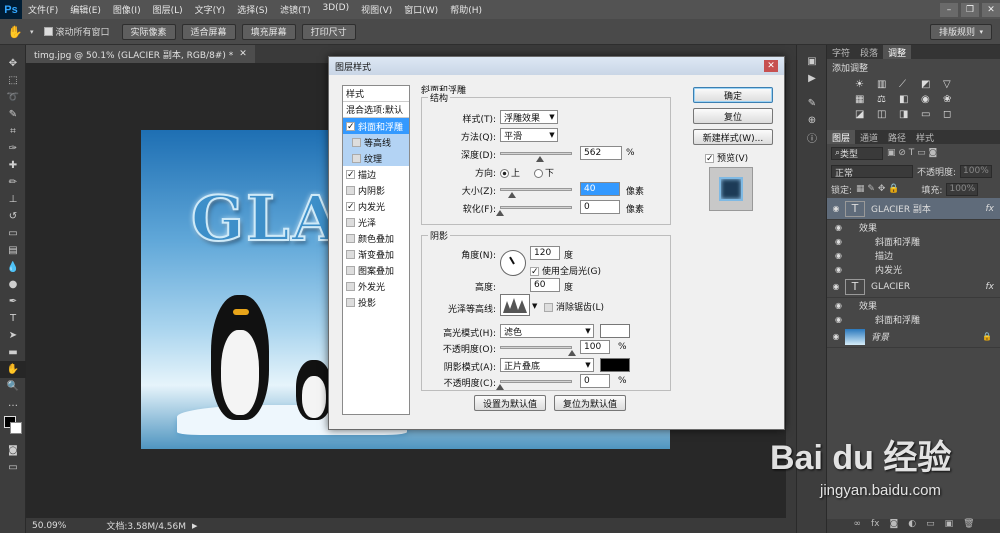  Describe the element at coordinates (13, 199) in the screenshot. I see `stamp-tool-icon: ⊥` at that location.